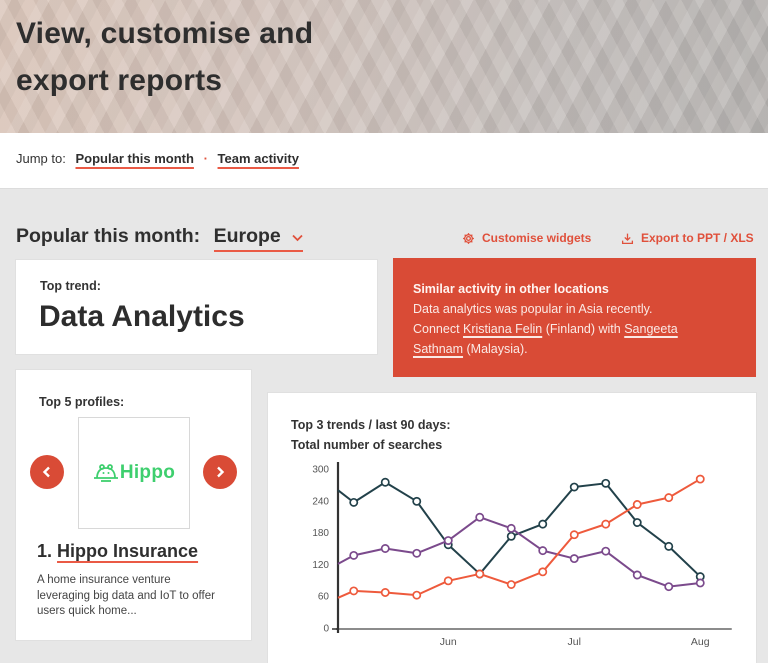 This screenshot has width=768, height=663. I want to click on x-tick-label: Aug, so click(700, 642).